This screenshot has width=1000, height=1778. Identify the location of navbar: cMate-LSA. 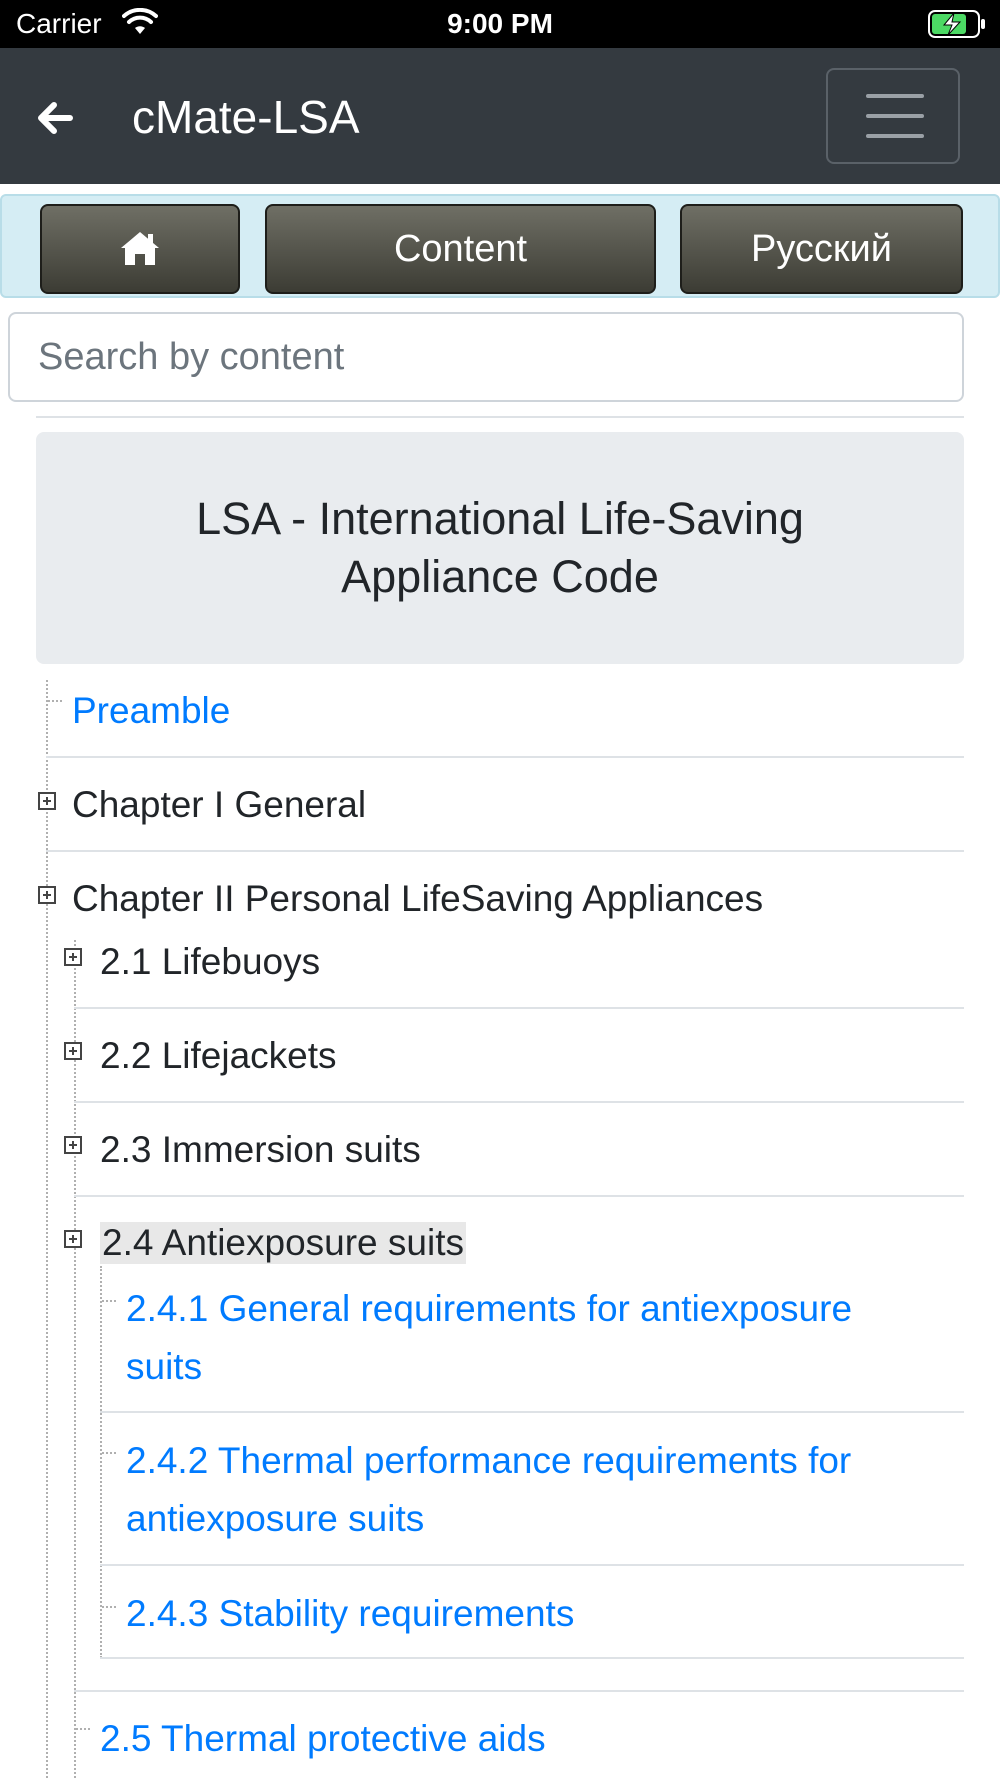
(500, 116).